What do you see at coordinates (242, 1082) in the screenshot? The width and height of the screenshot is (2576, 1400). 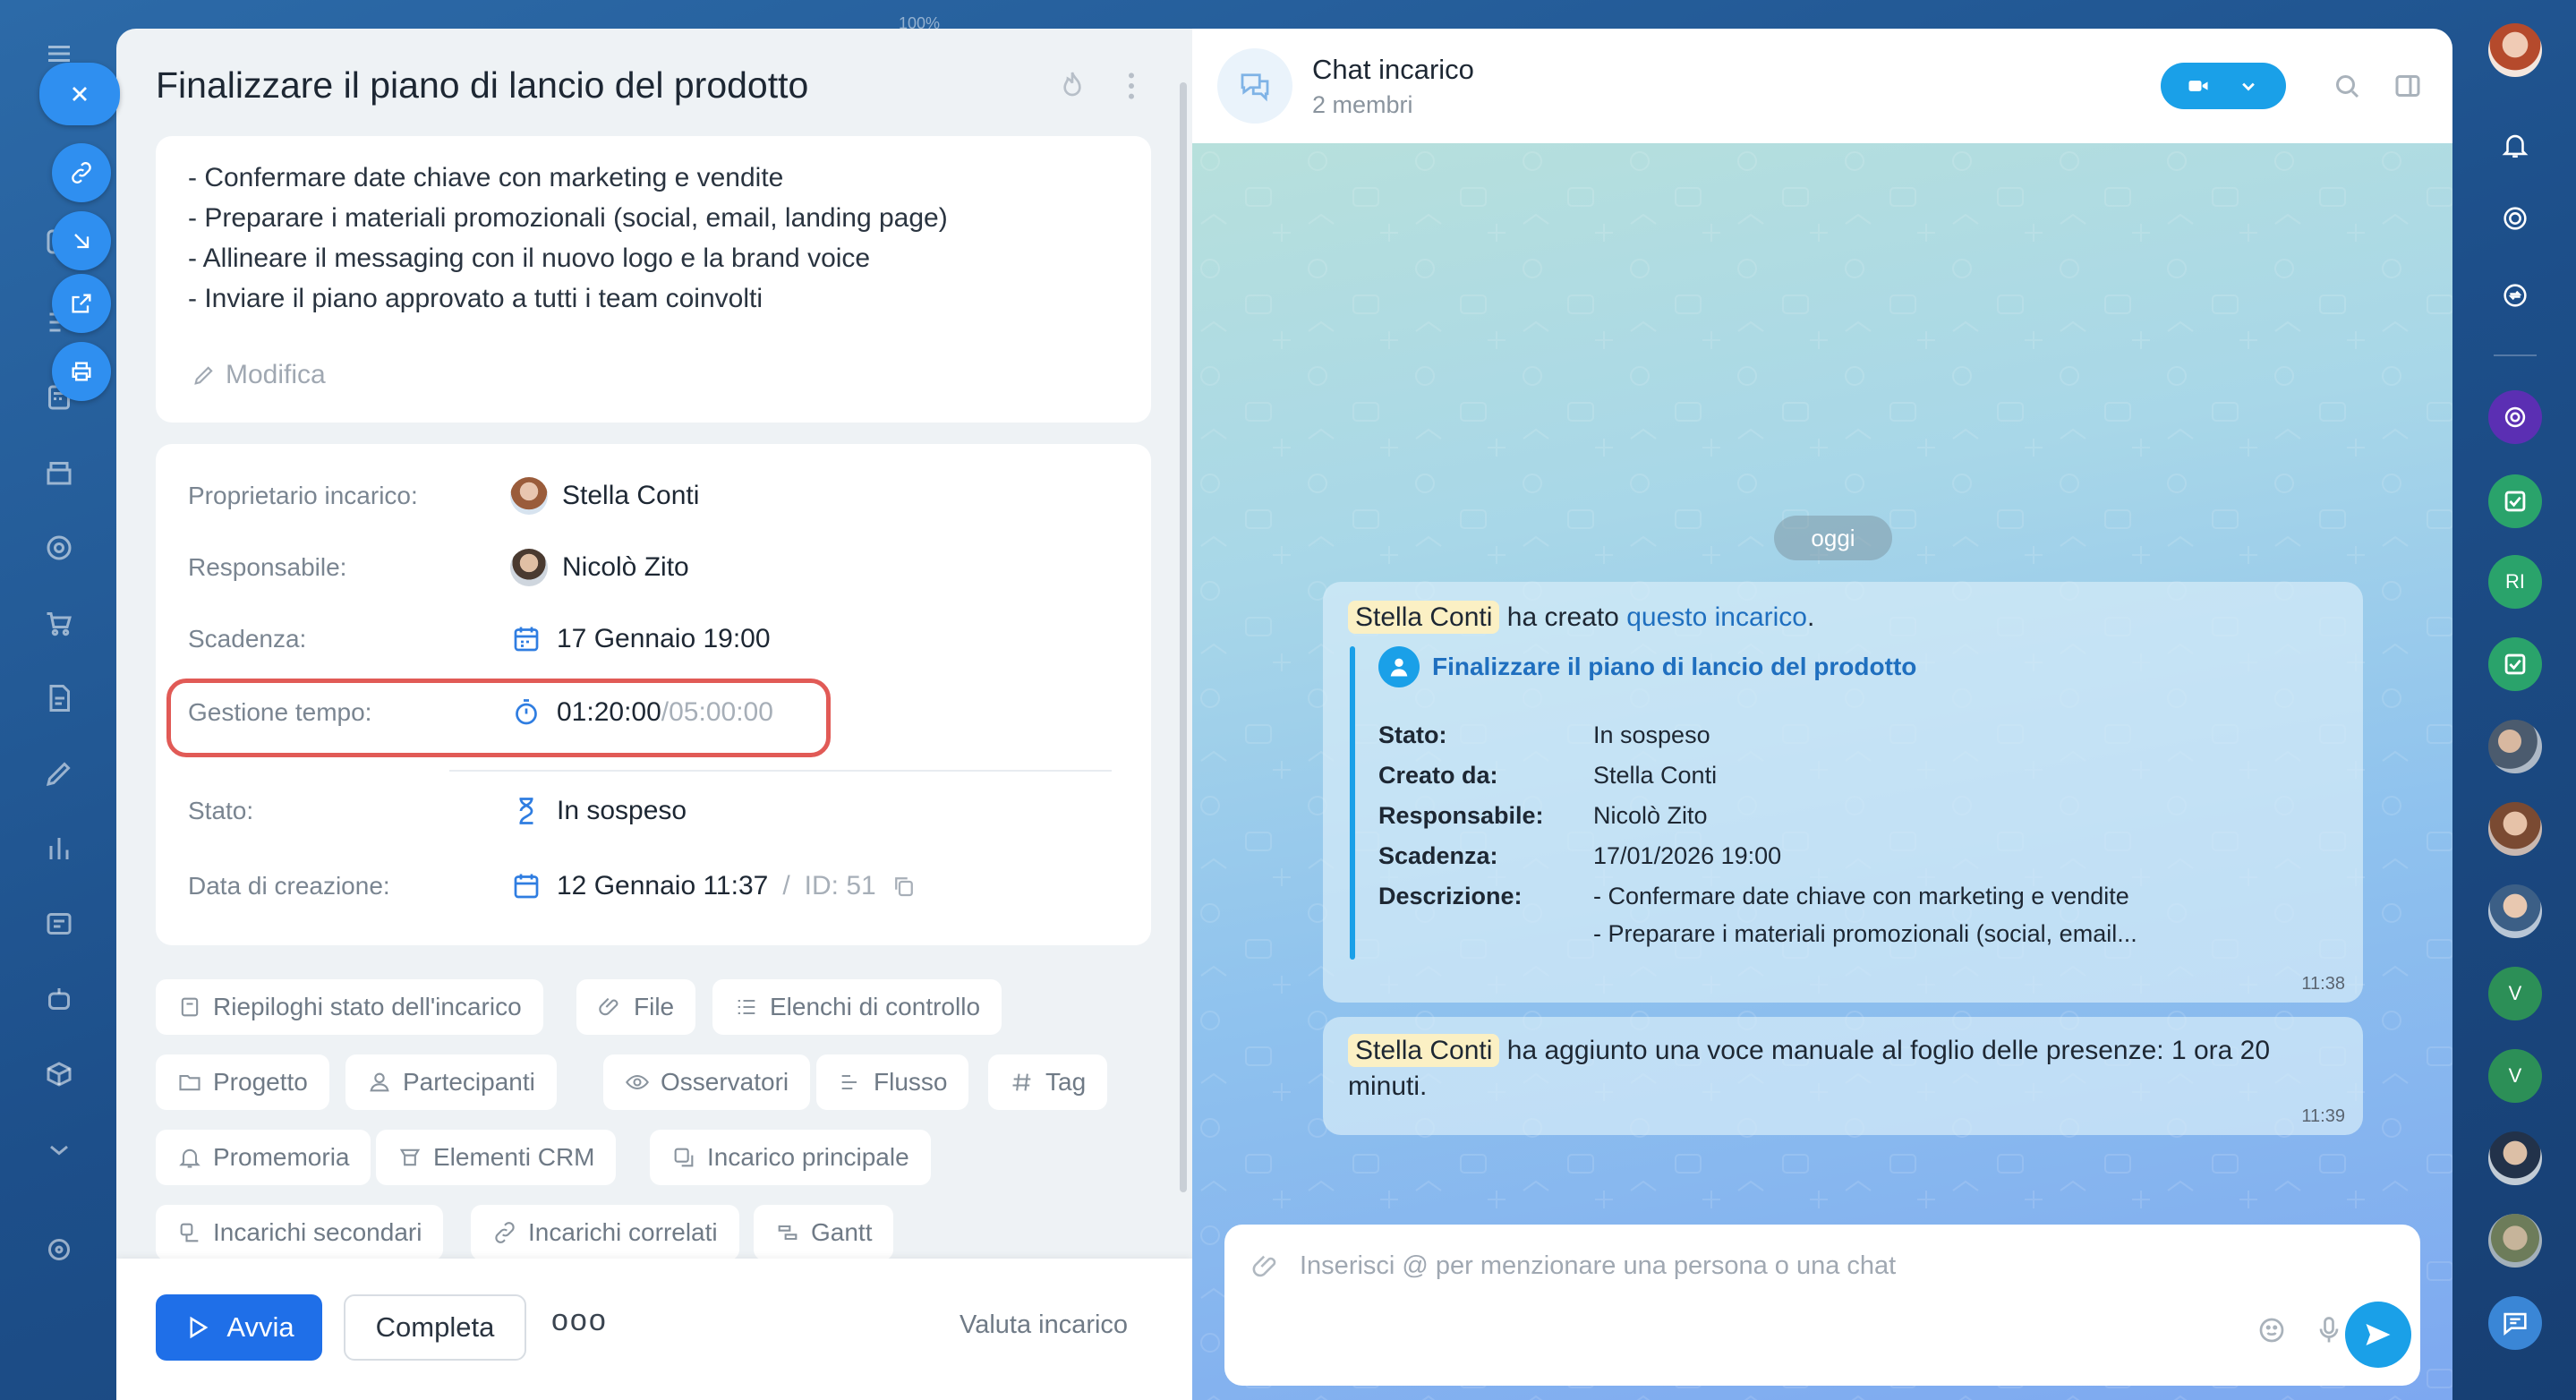 I see `chip-project: Progetto` at bounding box center [242, 1082].